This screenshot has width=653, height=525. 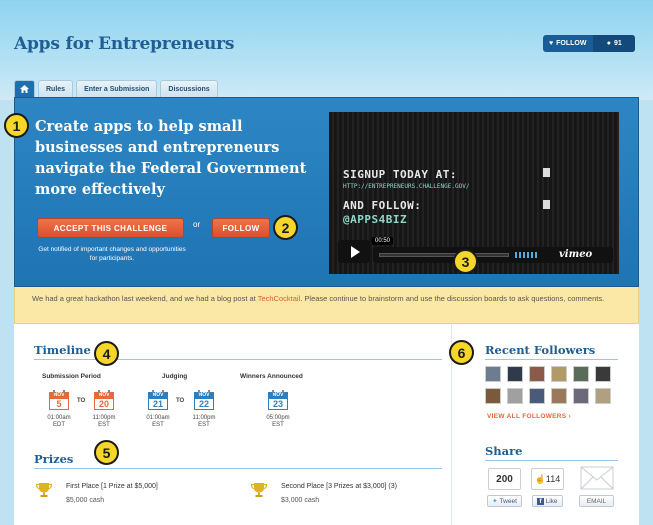 What do you see at coordinates (504, 479) in the screenshot?
I see `tweet-count: 200` at bounding box center [504, 479].